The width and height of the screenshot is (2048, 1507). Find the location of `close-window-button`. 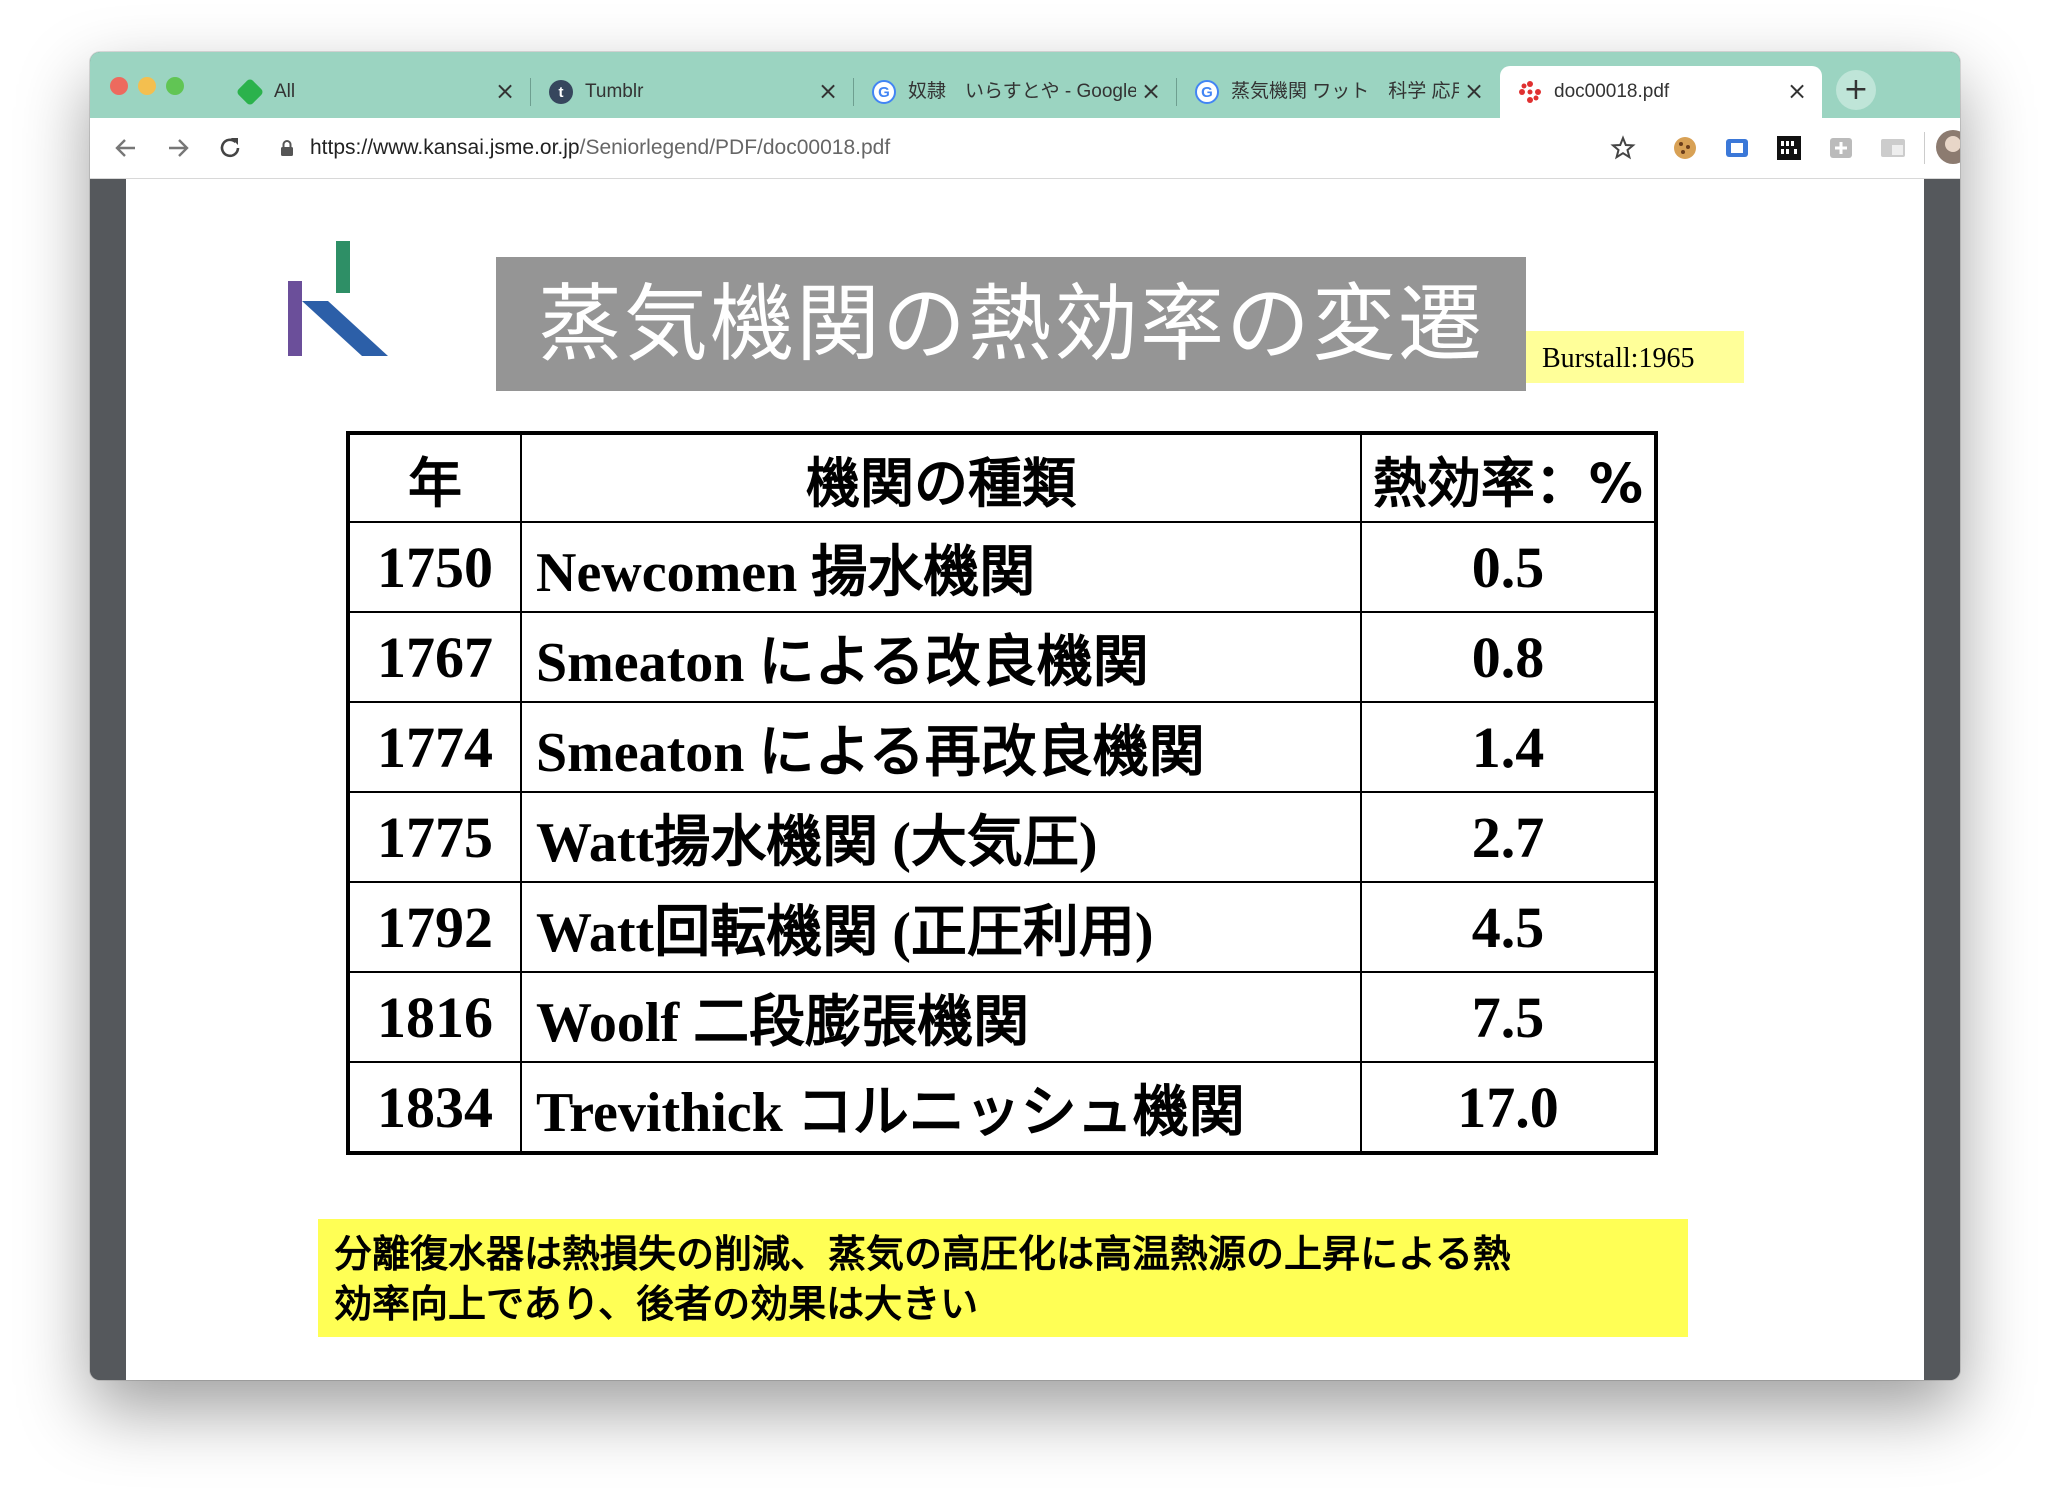

close-window-button is located at coordinates (119, 86).